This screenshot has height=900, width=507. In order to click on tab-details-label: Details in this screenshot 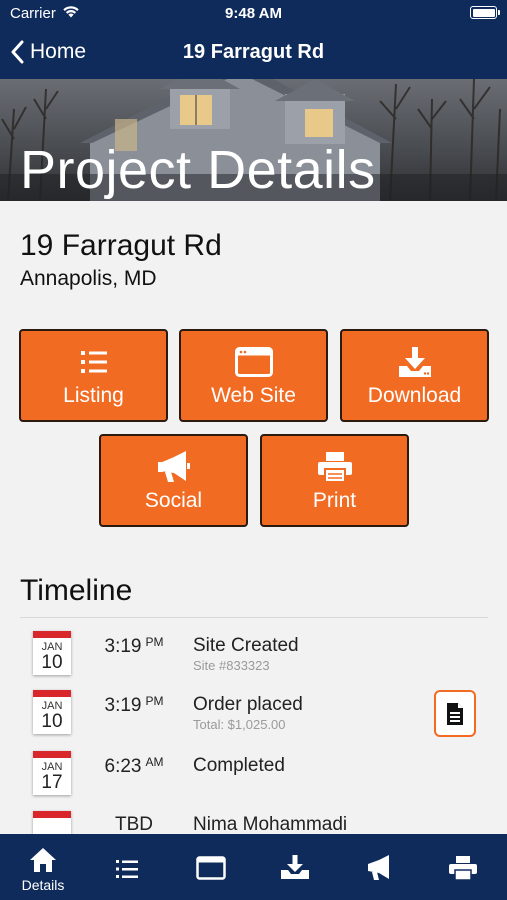, I will do `click(43, 885)`.